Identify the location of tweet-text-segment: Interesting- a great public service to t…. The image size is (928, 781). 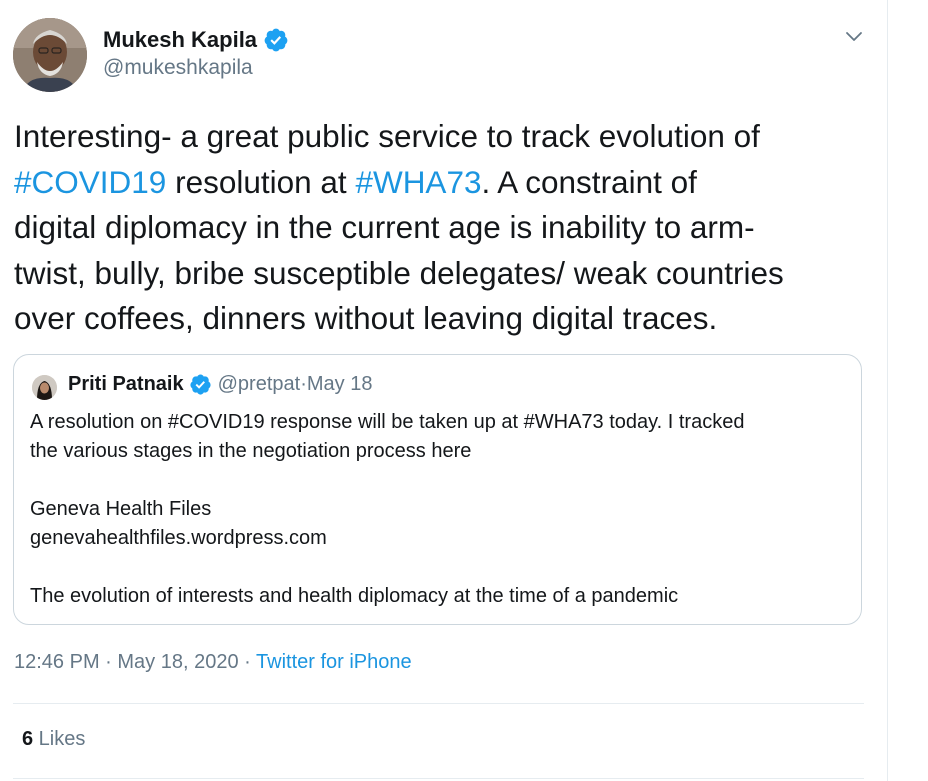
(387, 136).